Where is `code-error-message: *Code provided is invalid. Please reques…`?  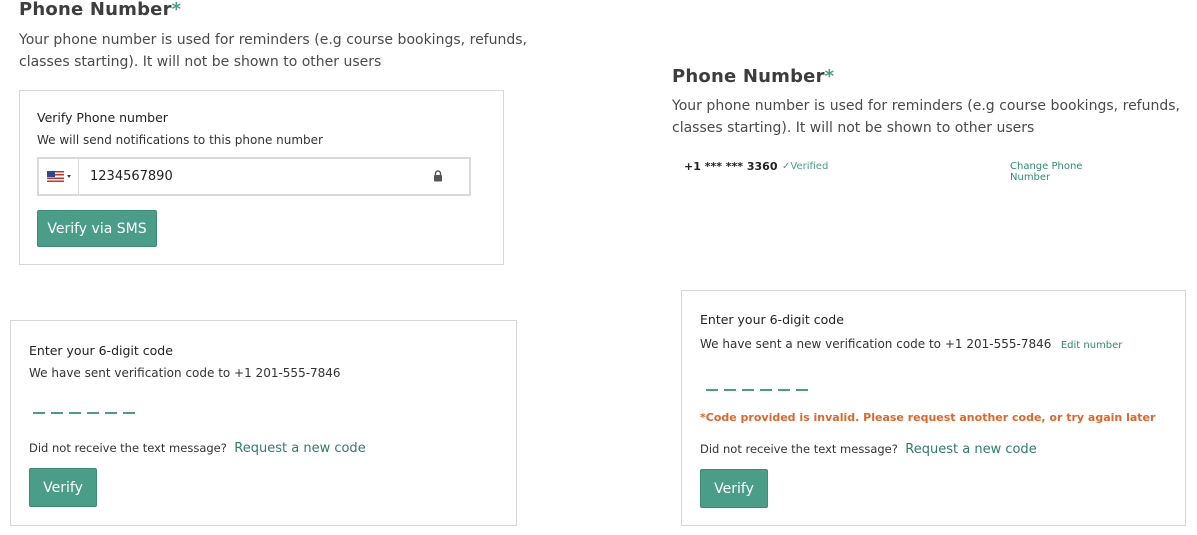 code-error-message: *Code provided is invalid. Please reques… is located at coordinates (928, 417).